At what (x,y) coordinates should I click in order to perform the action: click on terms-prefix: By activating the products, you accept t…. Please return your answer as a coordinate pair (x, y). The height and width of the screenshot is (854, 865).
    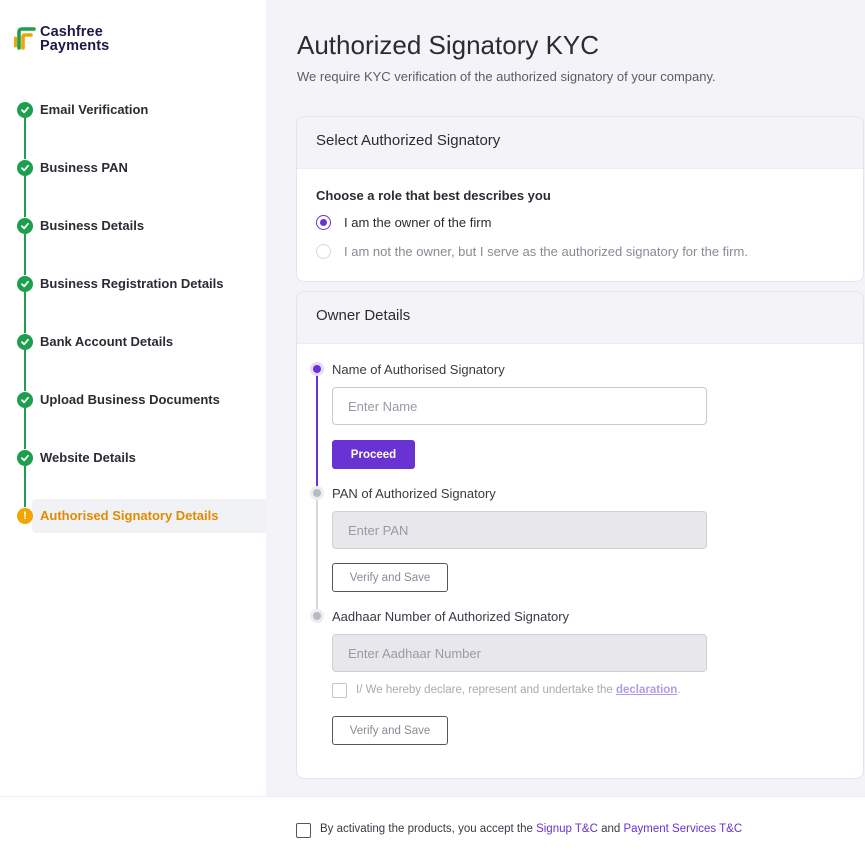
    Looking at the image, I should click on (426, 829).